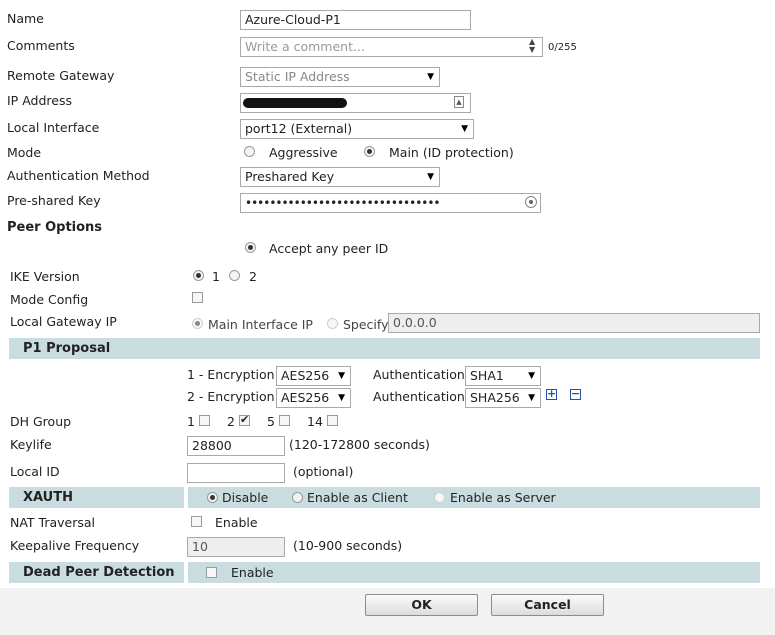  I want to click on xauth-disable-radio, so click(212, 497).